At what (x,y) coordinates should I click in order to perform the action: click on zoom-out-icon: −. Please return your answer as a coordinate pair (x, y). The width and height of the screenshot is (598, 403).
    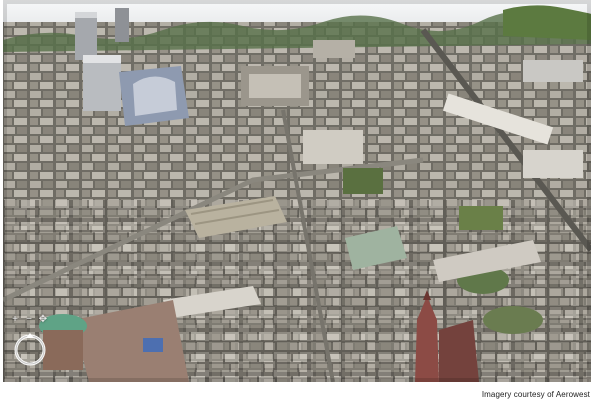
    Looking at the image, I should click on (29, 320).